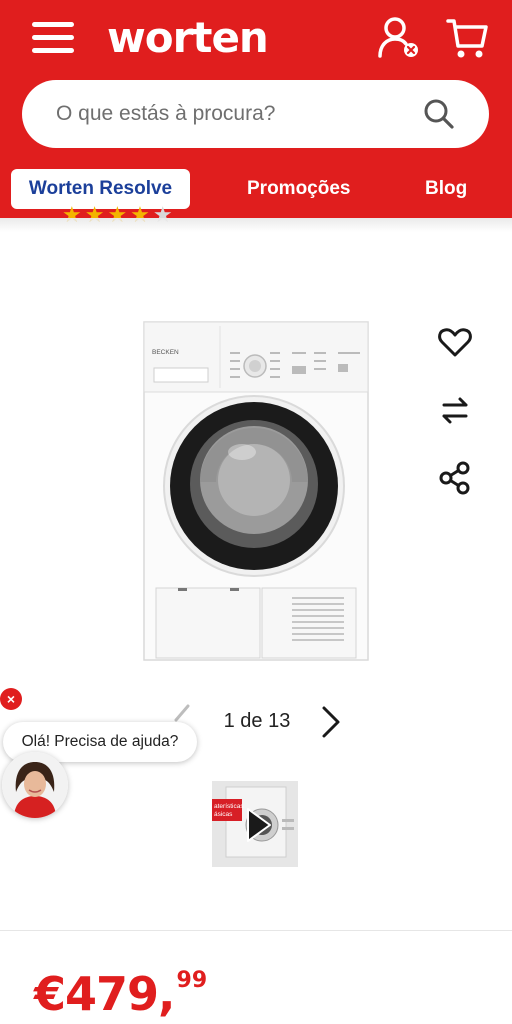 This screenshot has height=1024, width=512. I want to click on price-main: €479,, so click(105, 994).